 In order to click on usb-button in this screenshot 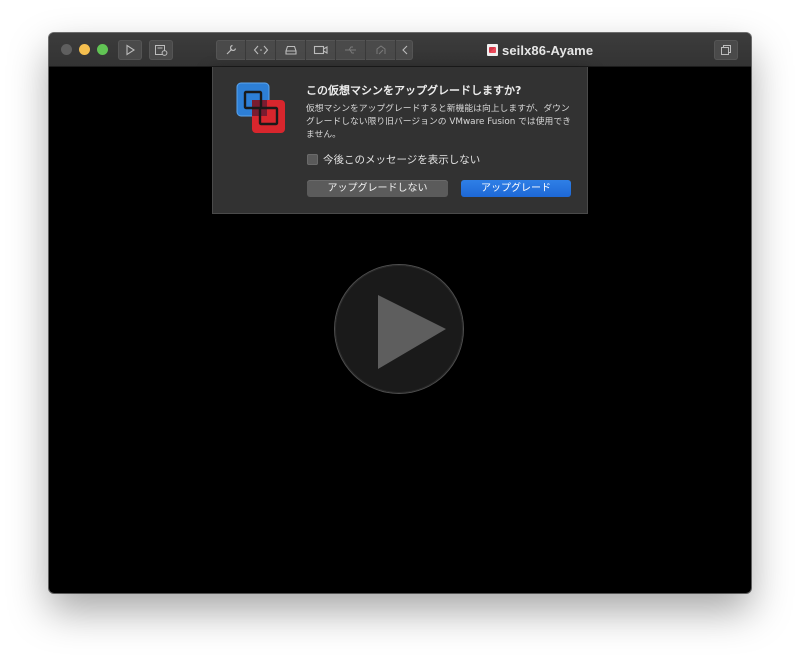, I will do `click(351, 50)`.